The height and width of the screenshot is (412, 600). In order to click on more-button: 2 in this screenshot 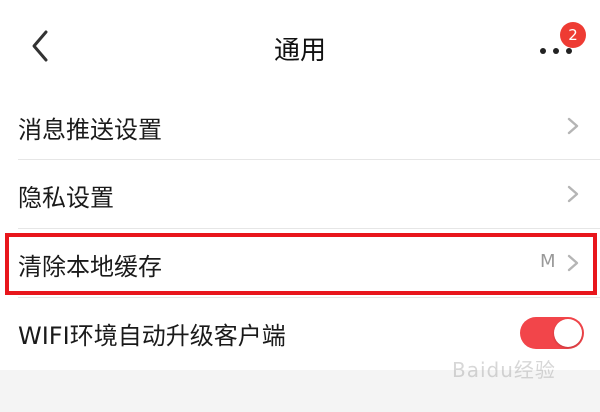, I will do `click(564, 47)`.